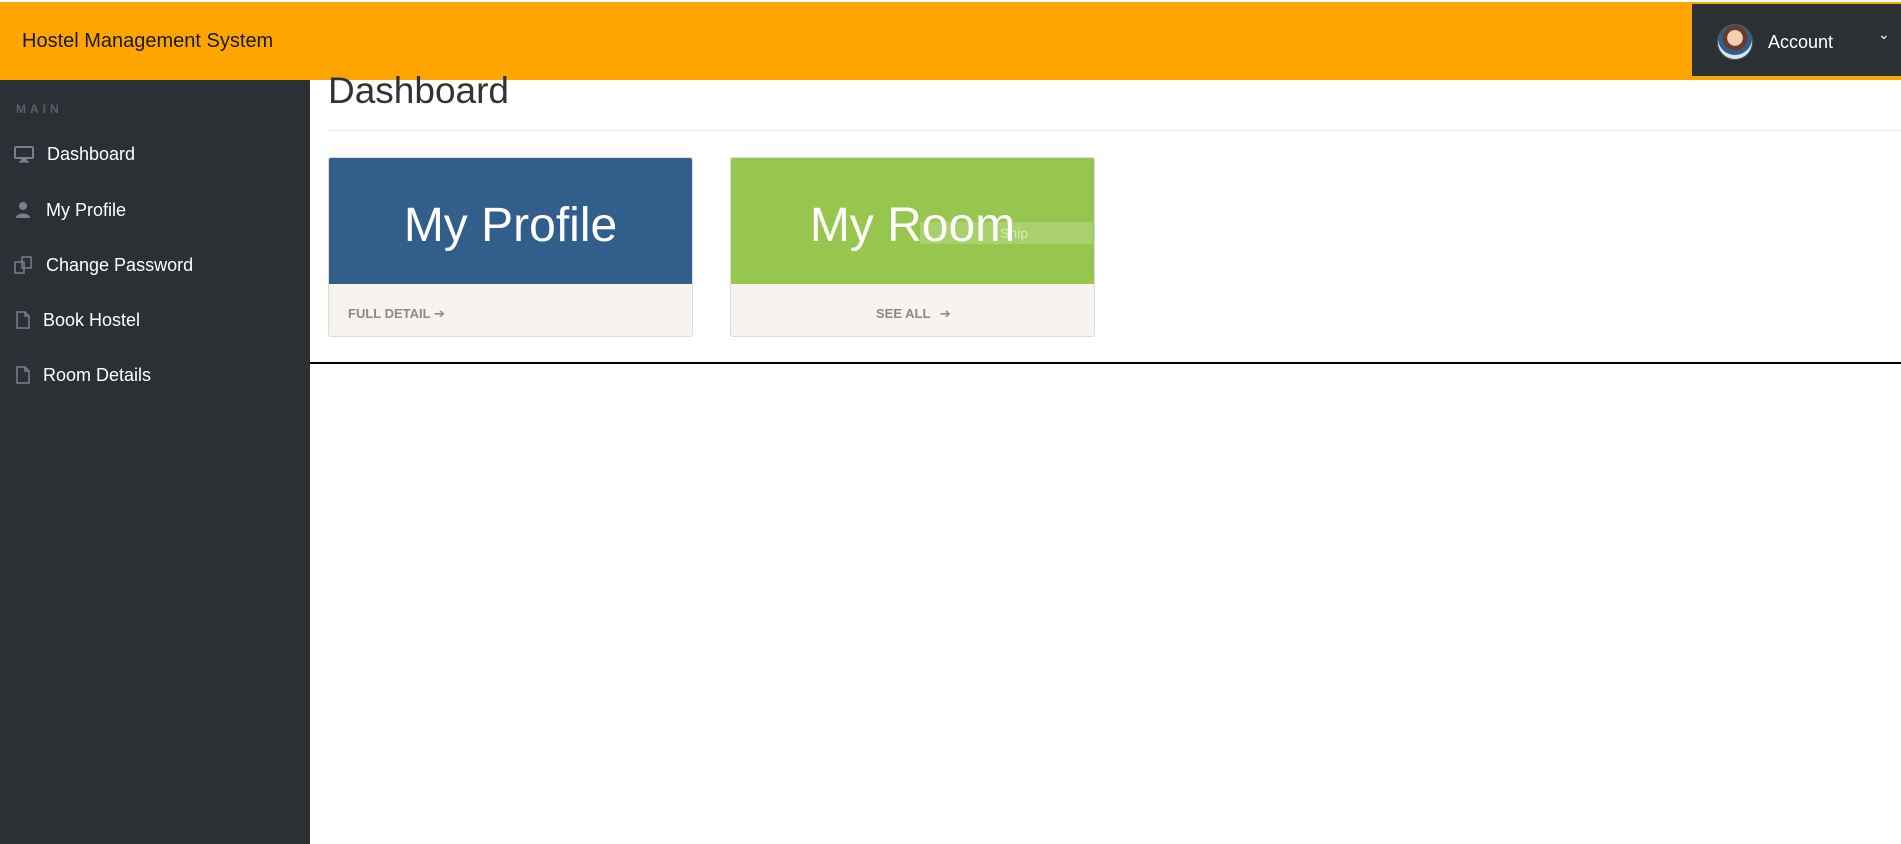  I want to click on snip-overlay: Snip, so click(1006, 233).